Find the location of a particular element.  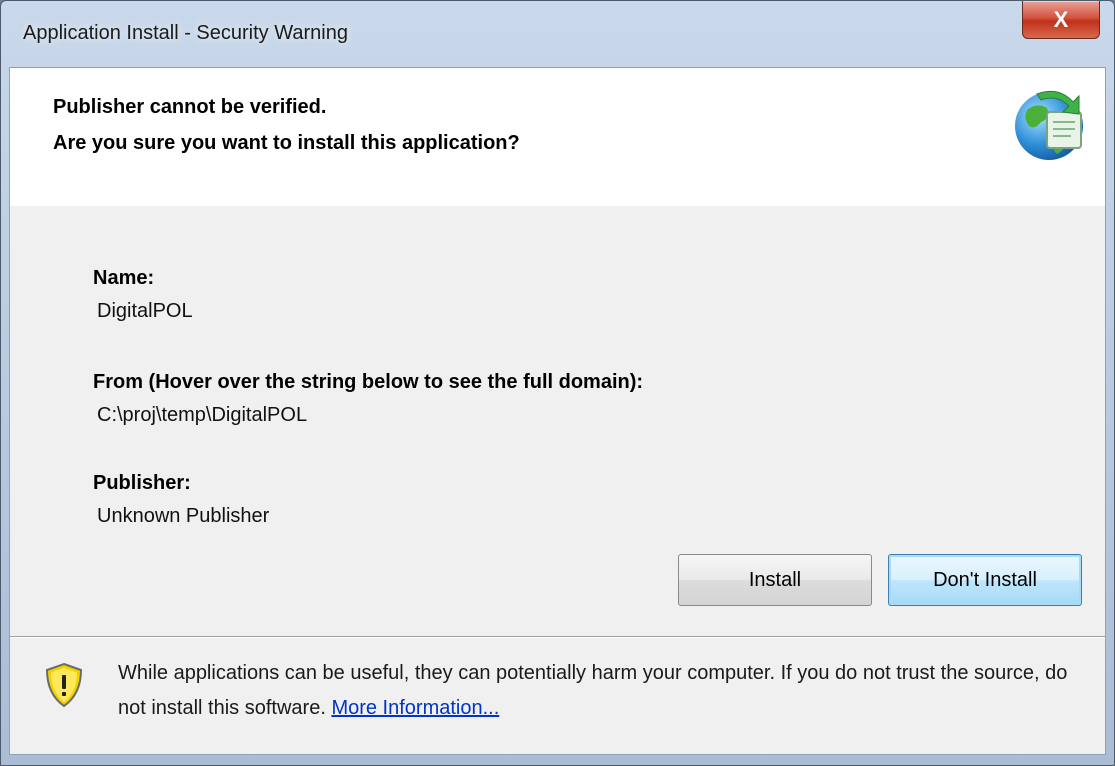

publisher-value: Unknown Publisher is located at coordinates (183, 516).